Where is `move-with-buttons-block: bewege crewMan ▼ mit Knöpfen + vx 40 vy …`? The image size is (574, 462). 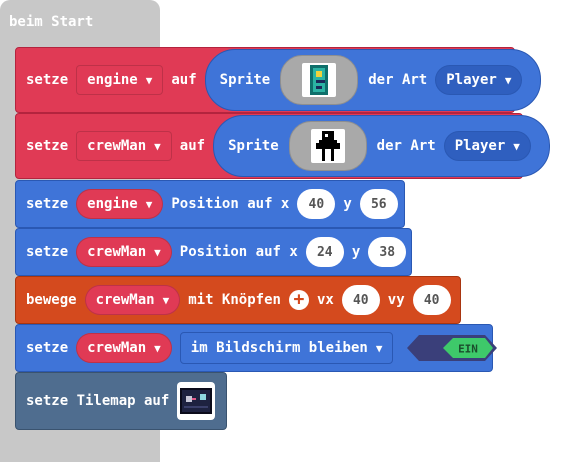
move-with-buttons-block: bewege crewMan ▼ mit Knöpfen + vx 40 vy … is located at coordinates (238, 300).